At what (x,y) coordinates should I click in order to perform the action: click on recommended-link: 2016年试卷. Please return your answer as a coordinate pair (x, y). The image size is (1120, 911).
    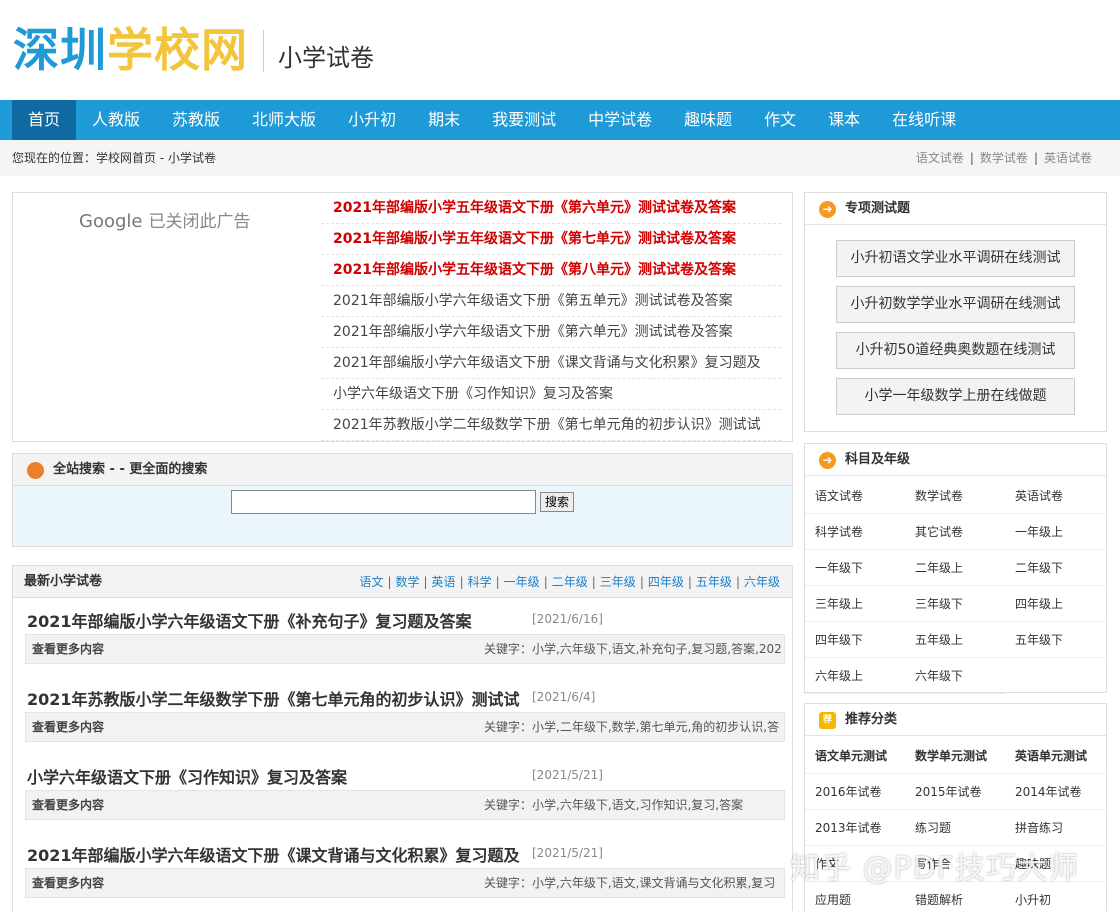
    Looking at the image, I should click on (855, 792).